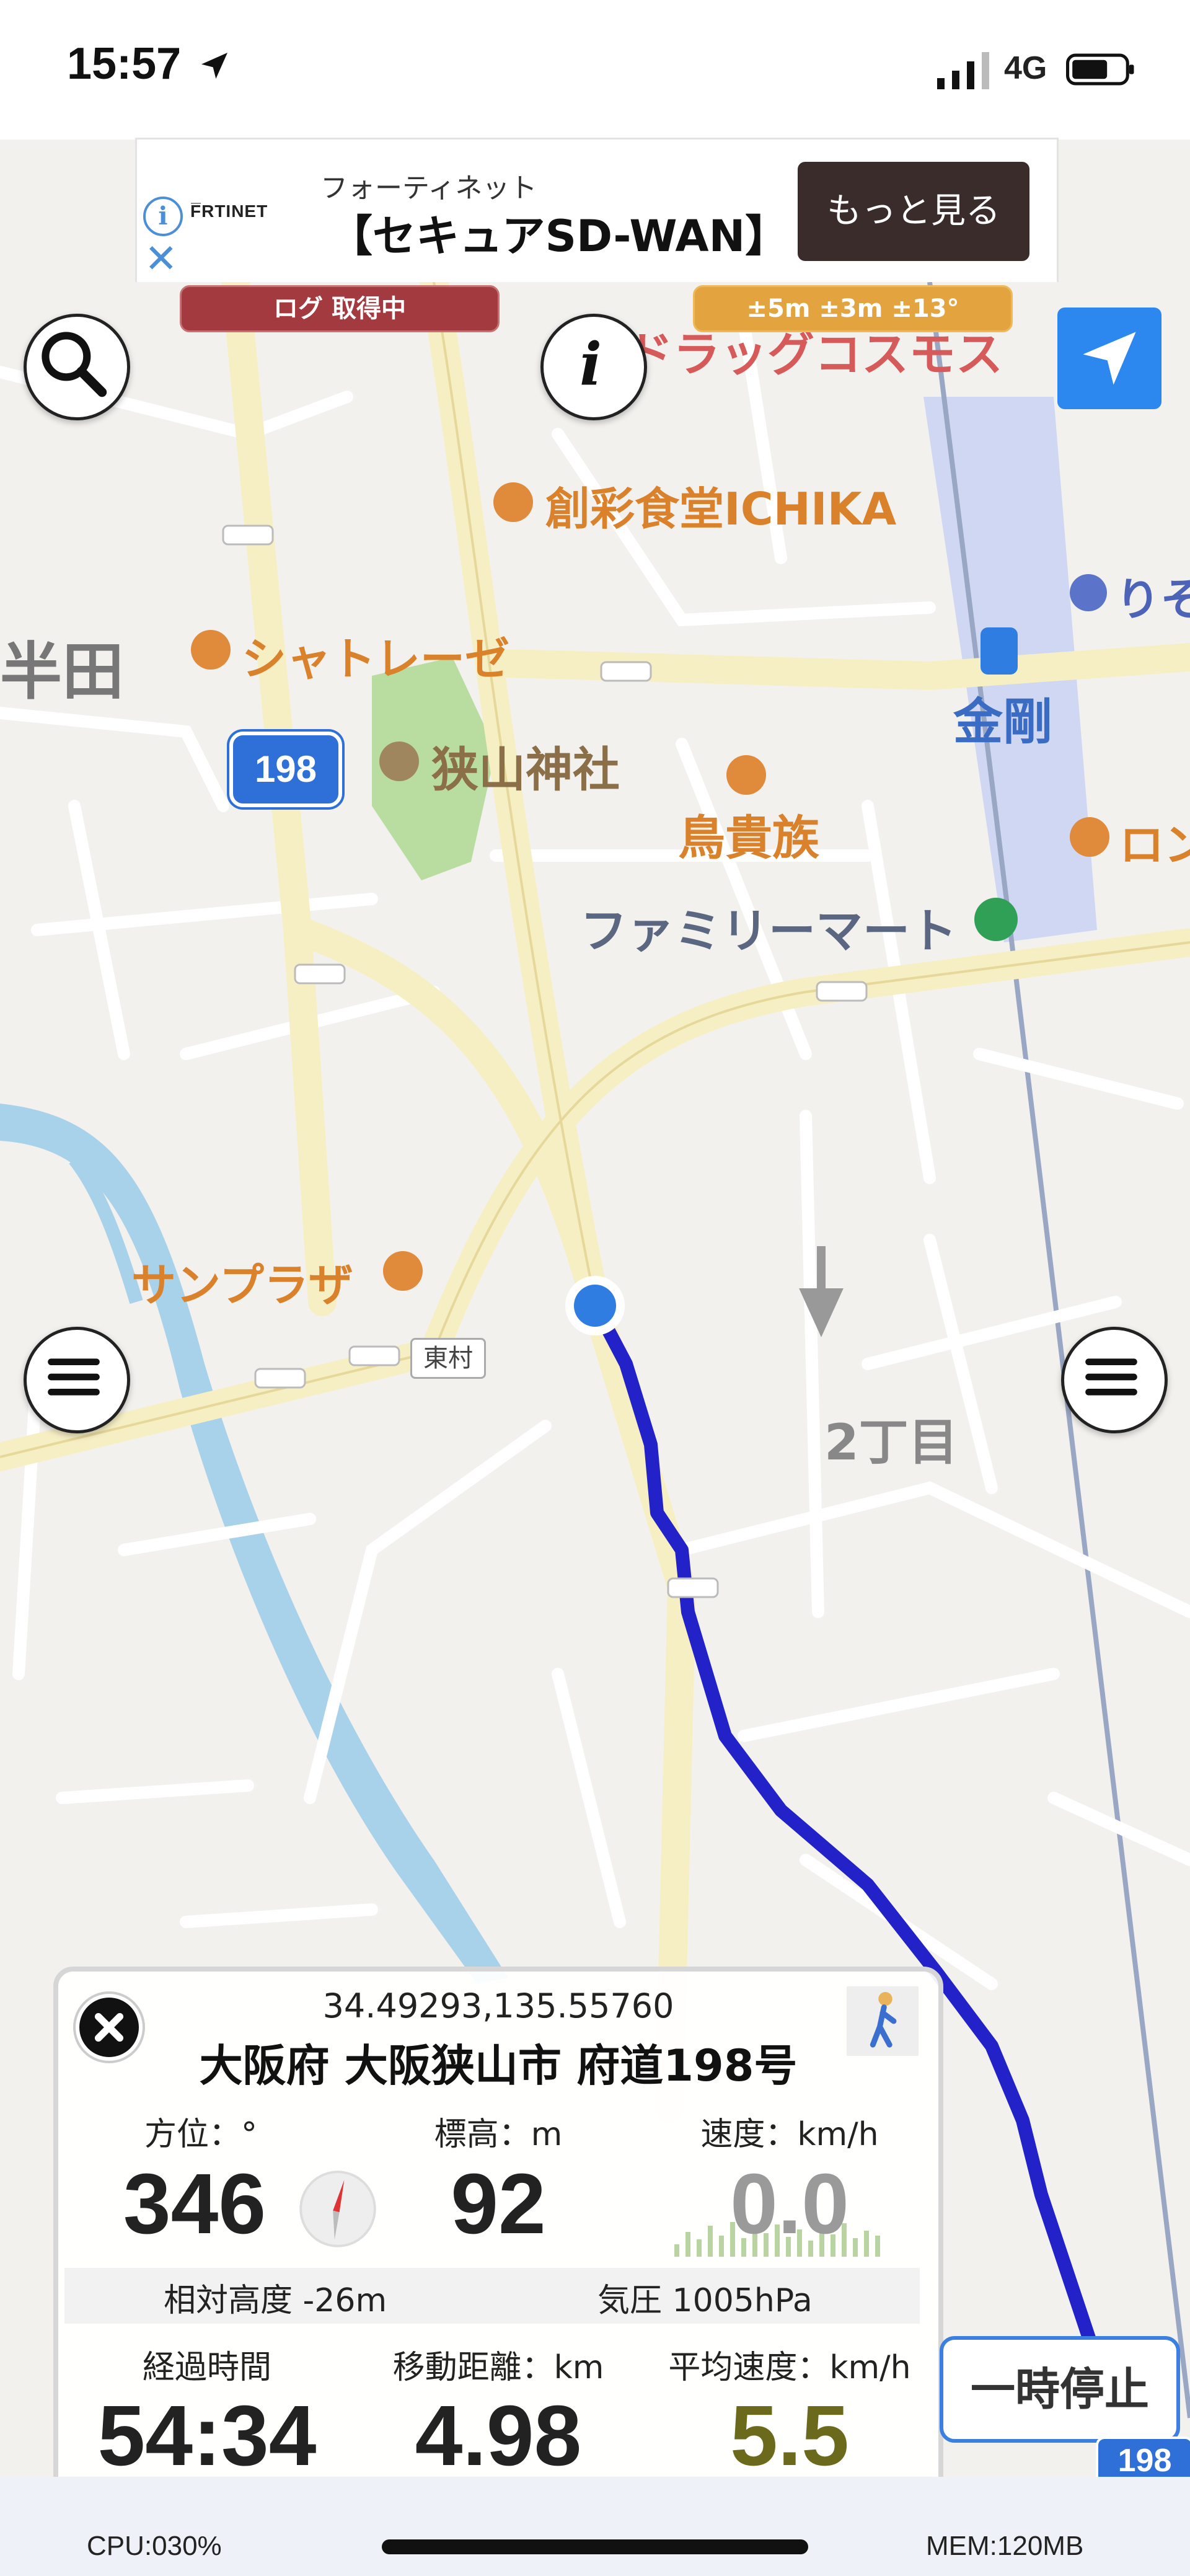 The width and height of the screenshot is (1190, 2576). I want to click on walking-person-icon, so click(883, 2020).